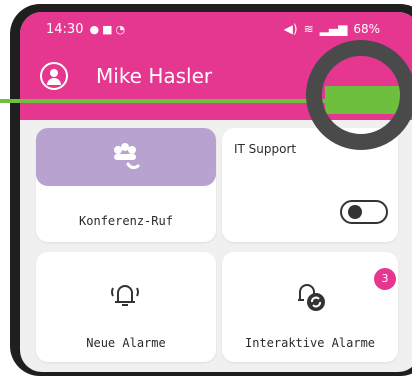 The image size is (412, 376). I want to click on message-icon: ●, so click(94, 29).